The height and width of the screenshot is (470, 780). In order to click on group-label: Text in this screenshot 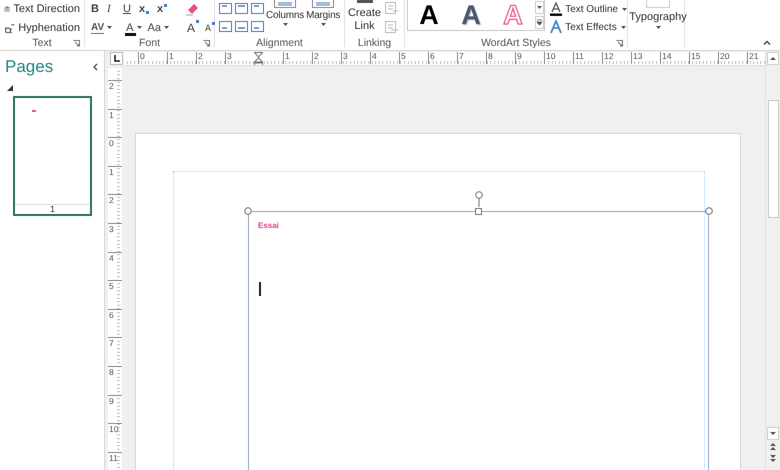, I will do `click(42, 43)`.